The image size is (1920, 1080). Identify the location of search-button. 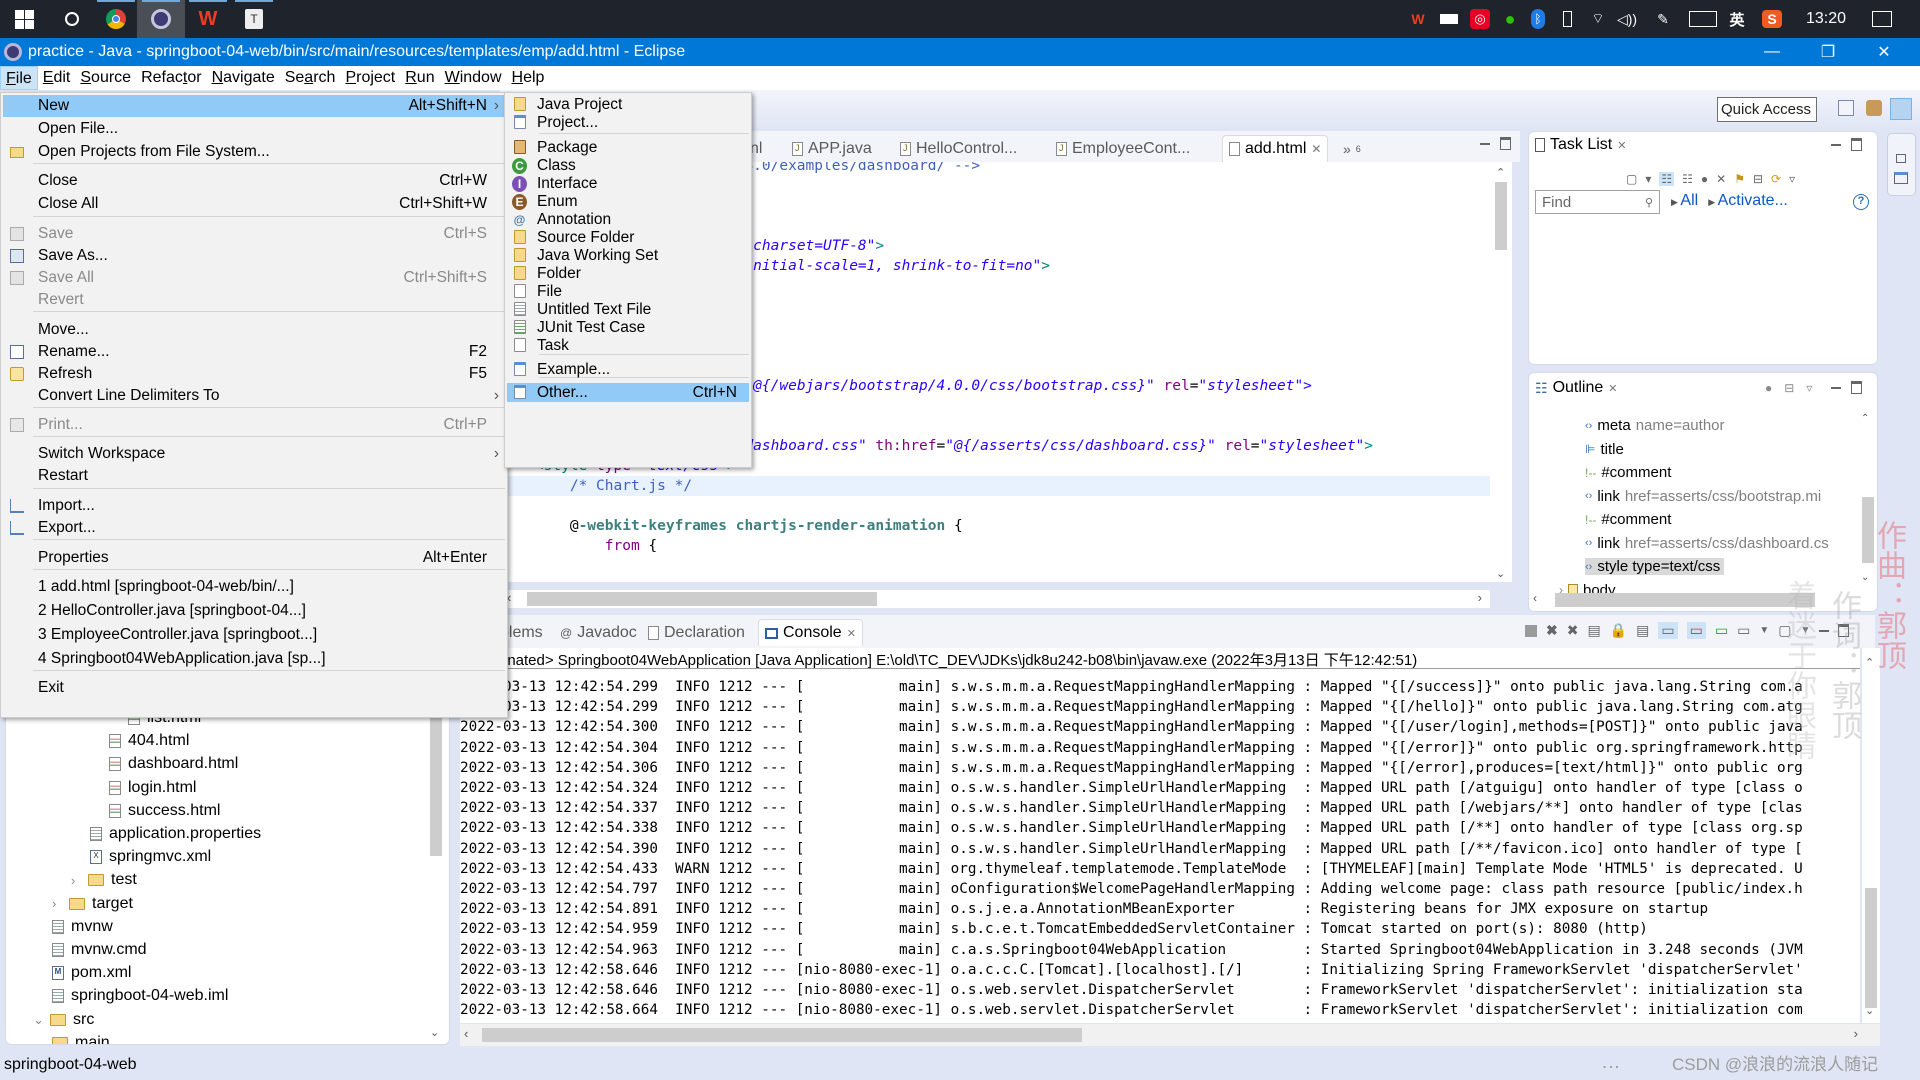
(72, 19).